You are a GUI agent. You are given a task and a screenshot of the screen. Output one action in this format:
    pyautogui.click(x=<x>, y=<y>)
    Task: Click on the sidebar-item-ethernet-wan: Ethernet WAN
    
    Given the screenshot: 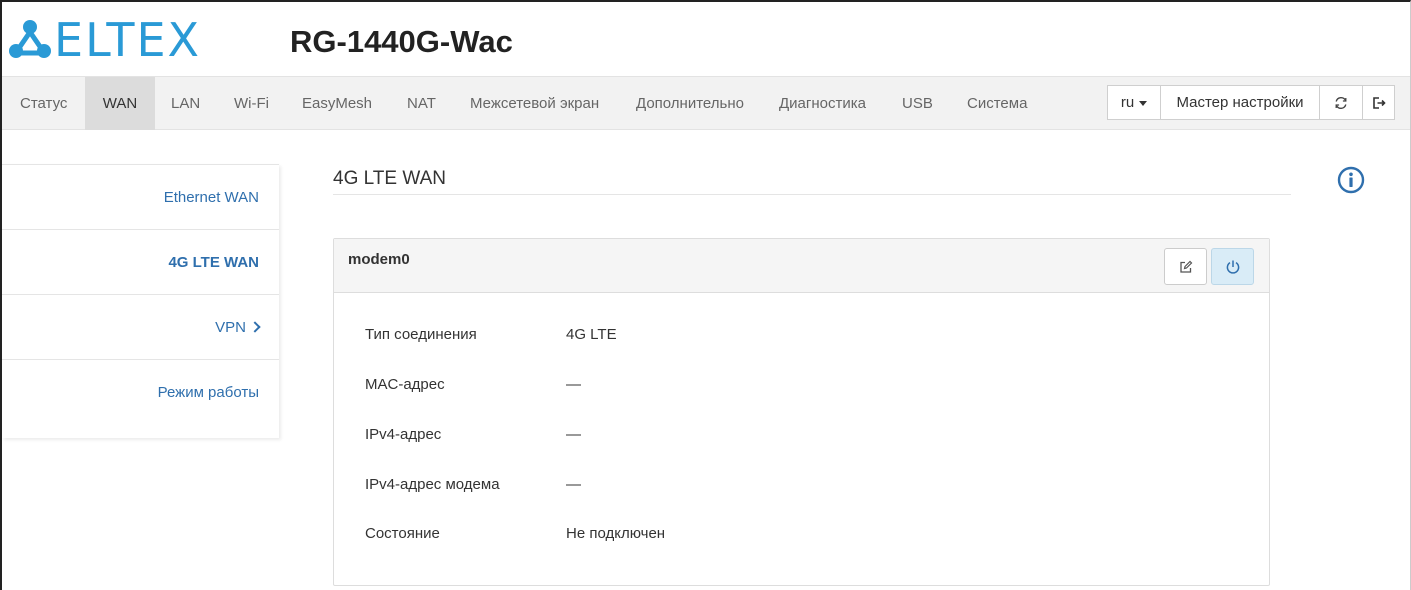 What is the action you would take?
    pyautogui.click(x=140, y=197)
    